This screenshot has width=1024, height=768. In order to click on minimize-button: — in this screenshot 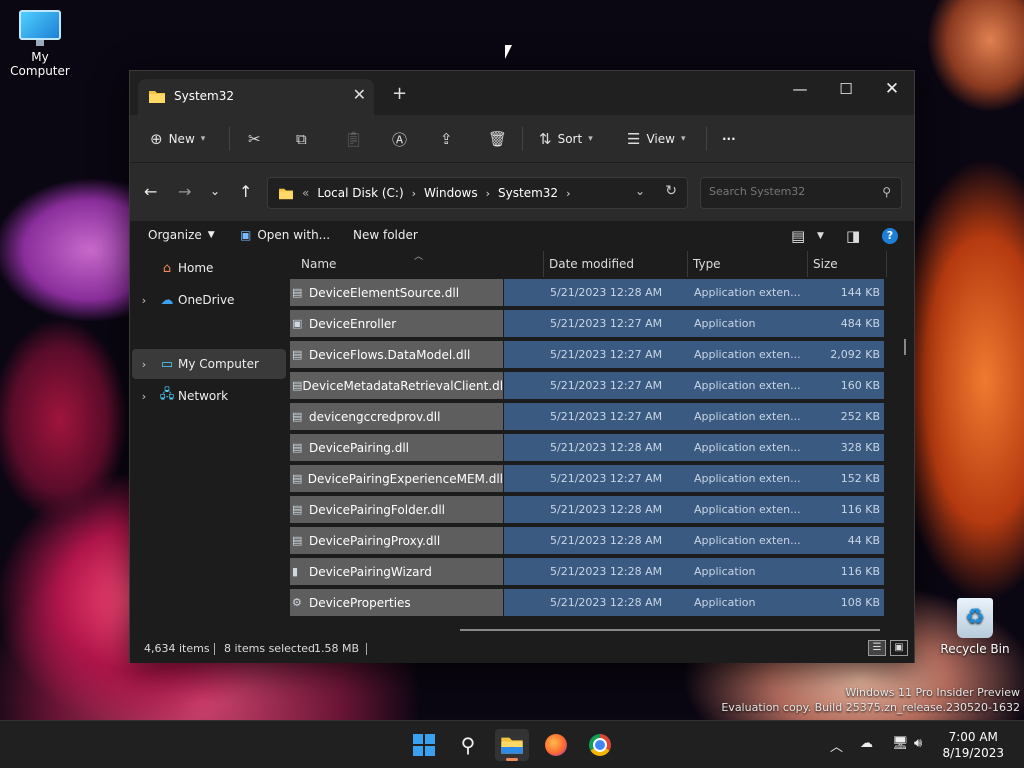, I will do `click(800, 90)`.